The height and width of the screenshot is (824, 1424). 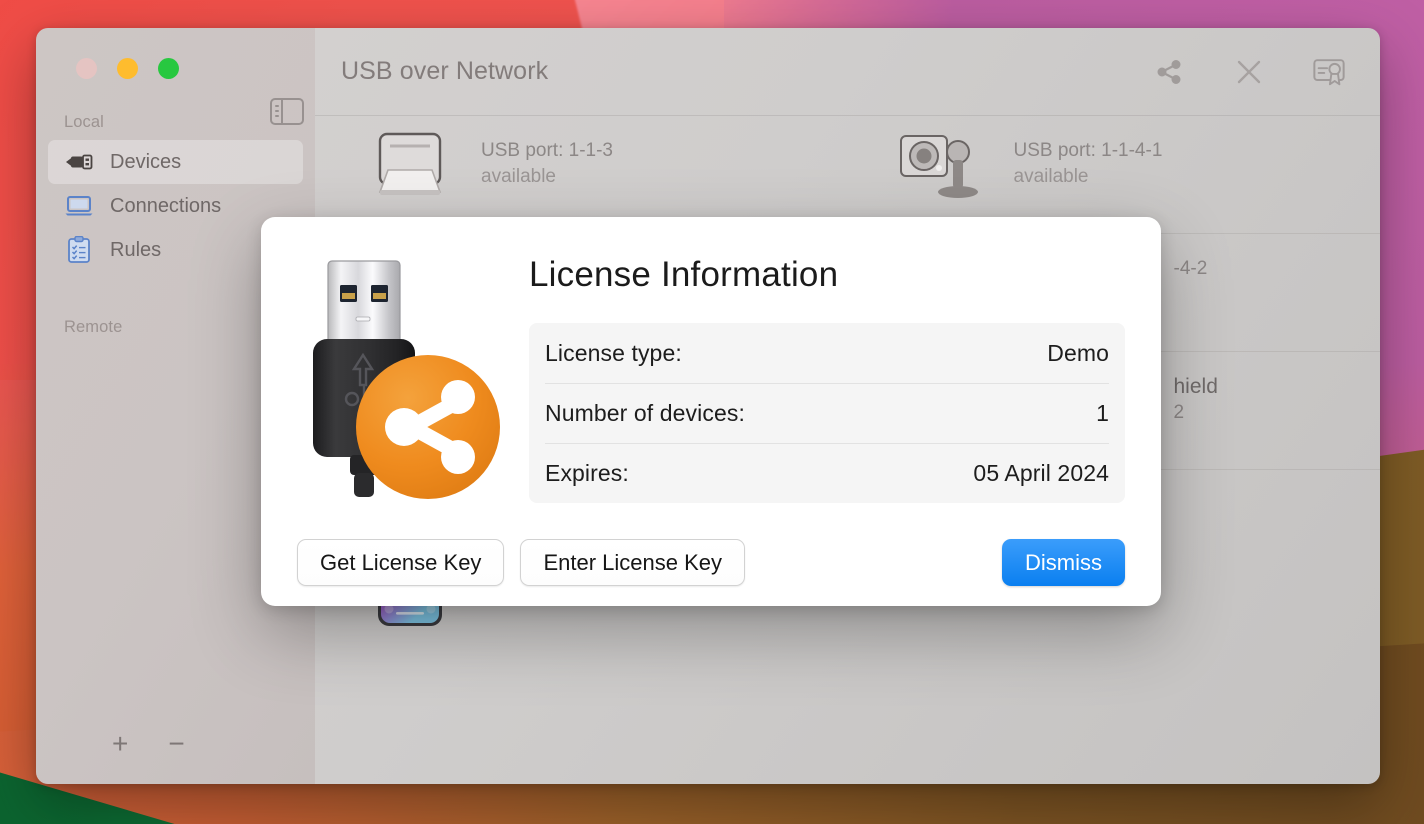 What do you see at coordinates (1063, 563) in the screenshot?
I see `dismiss-button: Dismiss` at bounding box center [1063, 563].